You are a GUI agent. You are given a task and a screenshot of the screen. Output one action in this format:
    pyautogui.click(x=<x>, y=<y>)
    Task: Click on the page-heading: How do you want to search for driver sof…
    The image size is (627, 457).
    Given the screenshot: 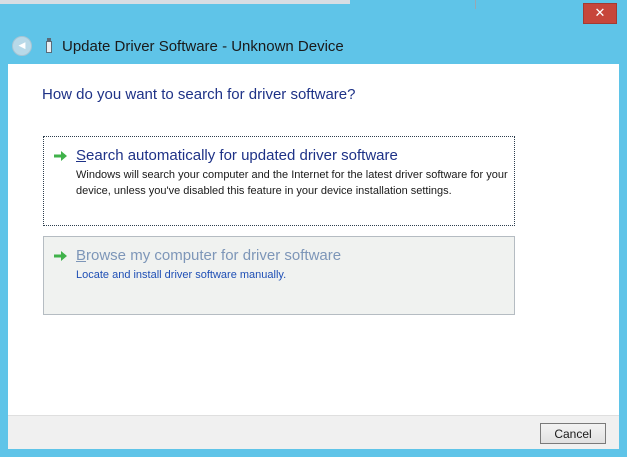 What is the action you would take?
    pyautogui.click(x=199, y=94)
    